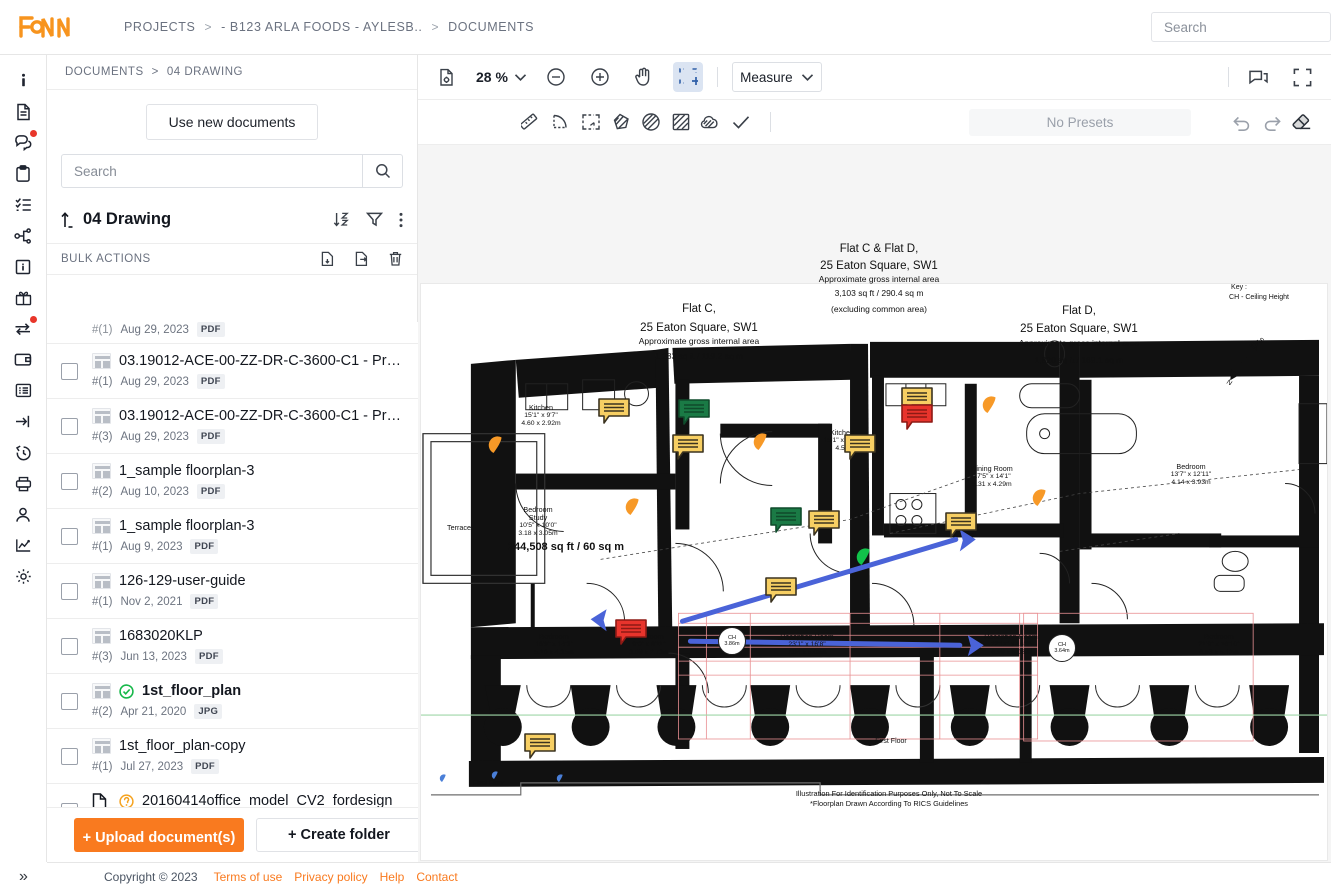 The height and width of the screenshot is (891, 1331). What do you see at coordinates (741, 122) in the screenshot?
I see `check-icon` at bounding box center [741, 122].